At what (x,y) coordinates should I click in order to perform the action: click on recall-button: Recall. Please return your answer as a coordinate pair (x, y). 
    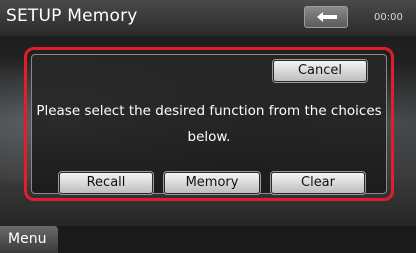
    Looking at the image, I should click on (106, 183).